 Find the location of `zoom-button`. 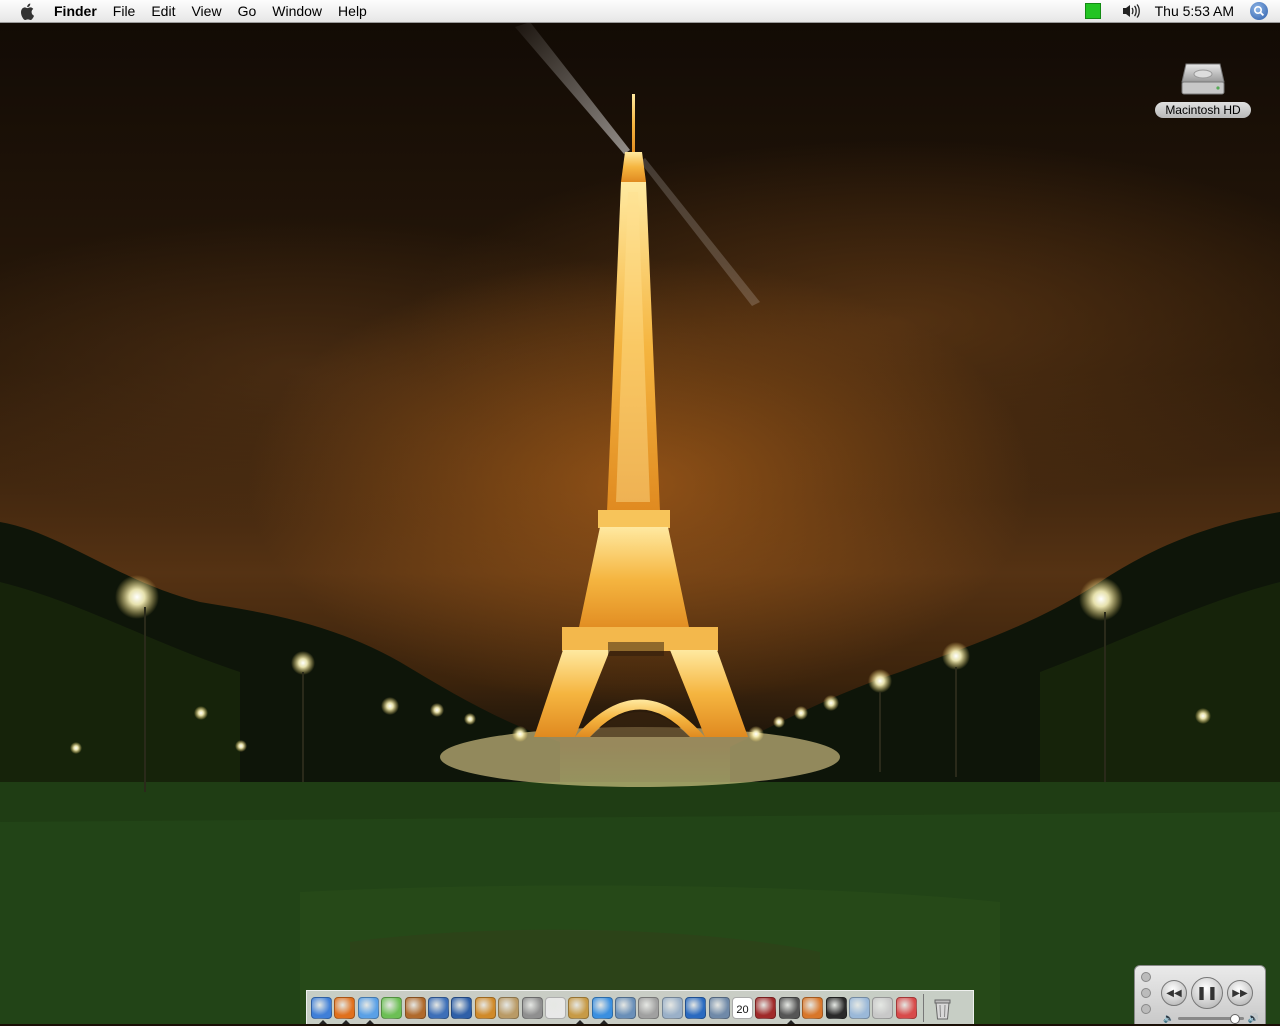

zoom-button is located at coordinates (1146, 1009).